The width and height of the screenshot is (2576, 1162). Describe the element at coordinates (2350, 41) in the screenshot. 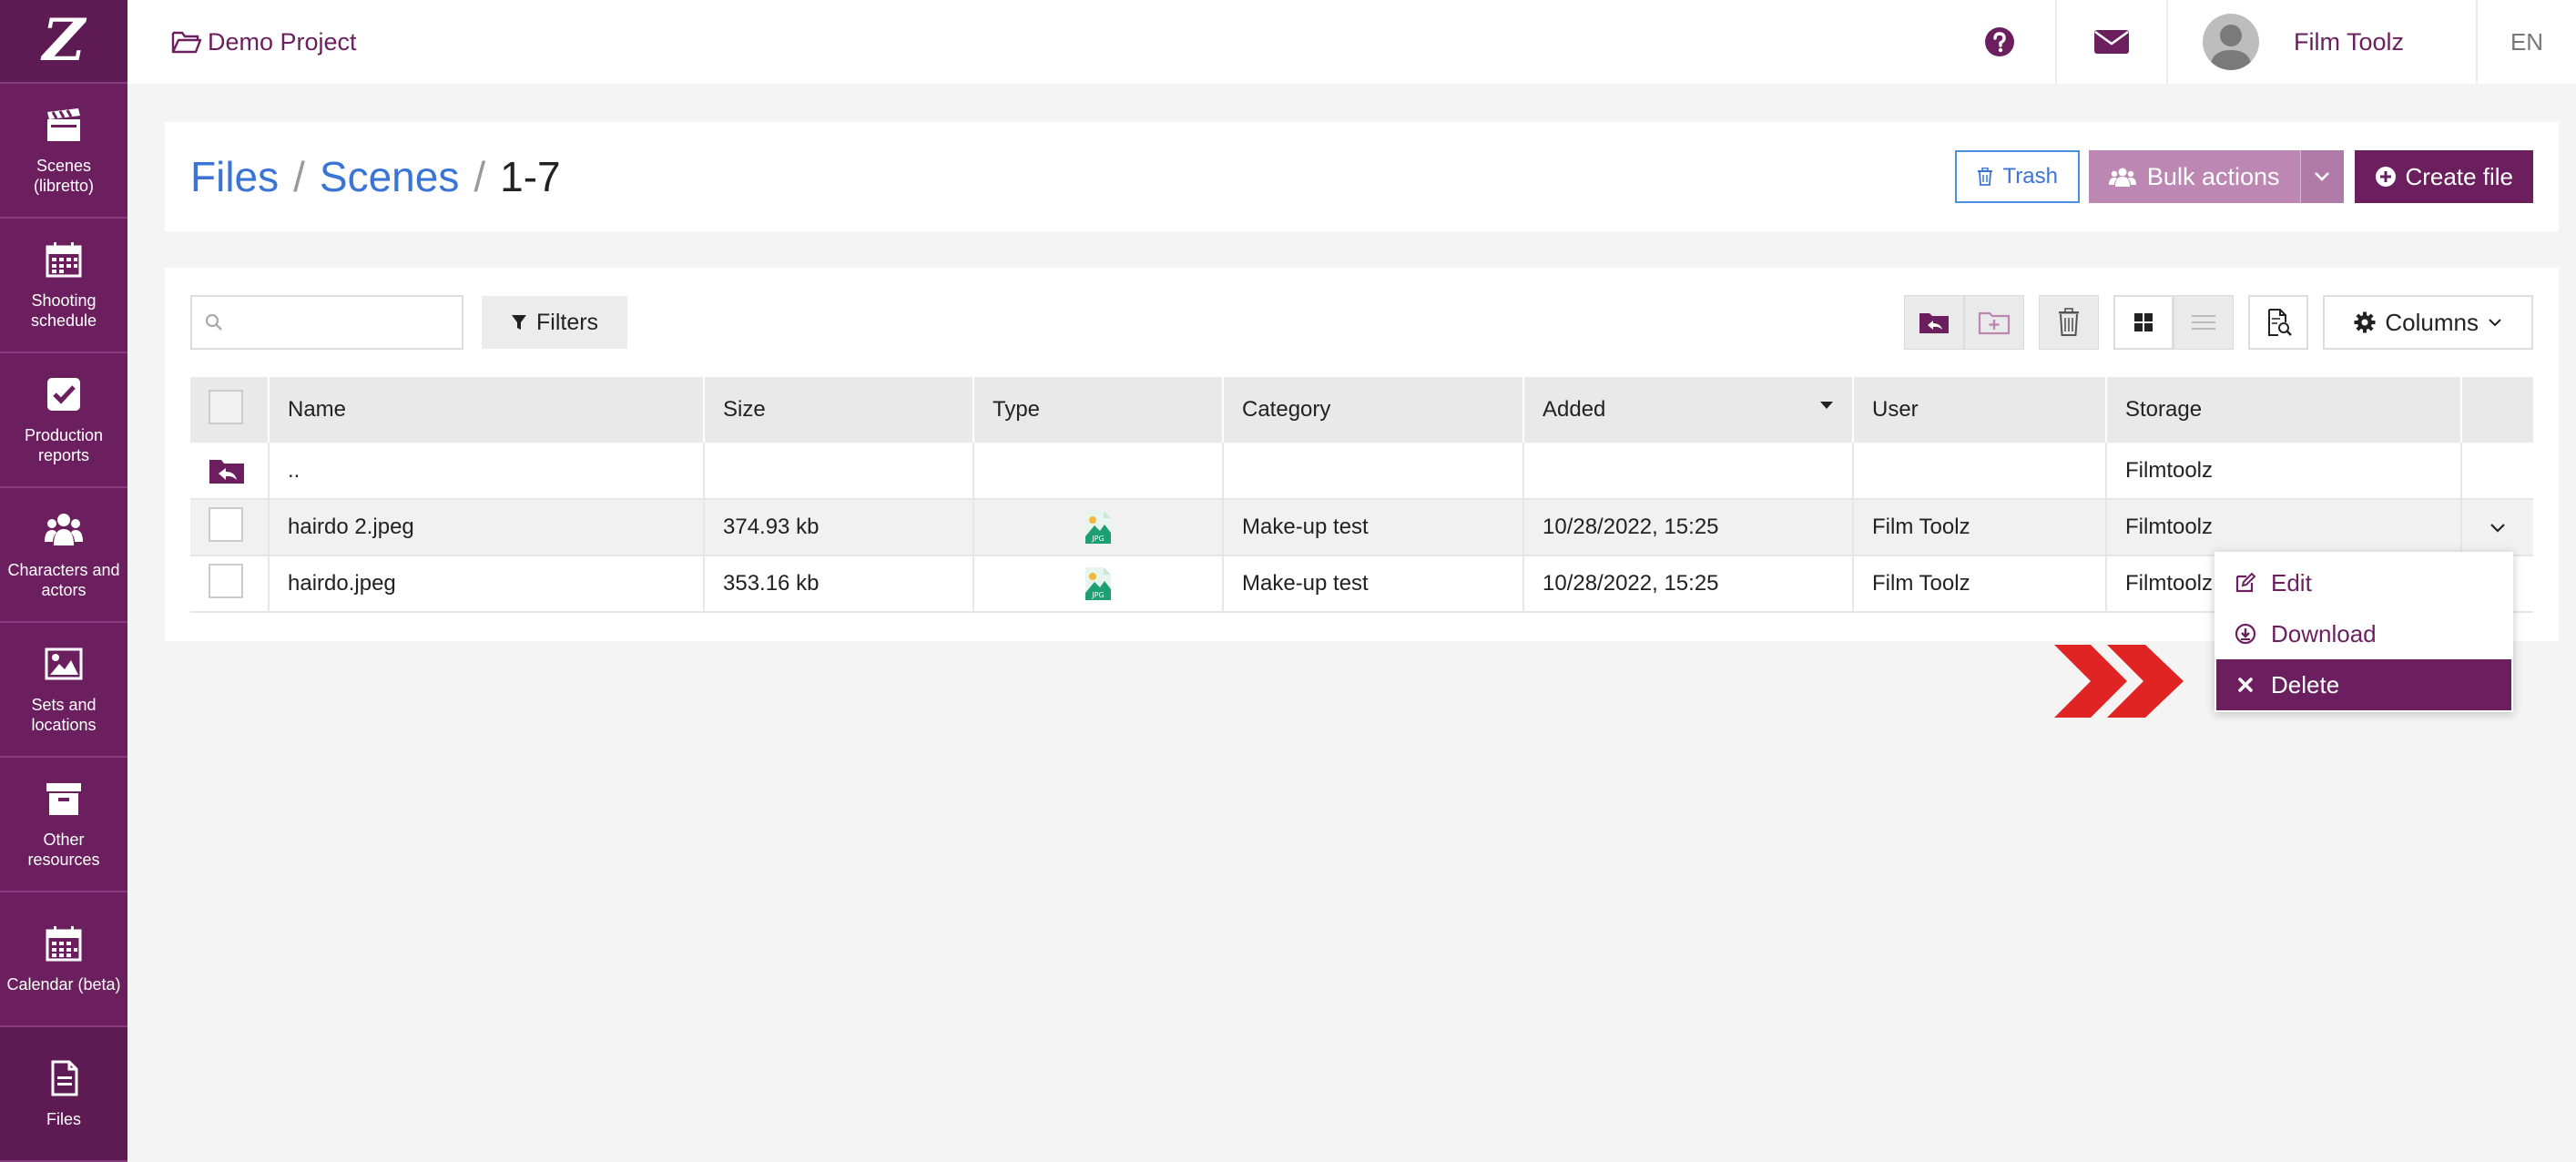

I see `user-name: Film Toolz` at that location.